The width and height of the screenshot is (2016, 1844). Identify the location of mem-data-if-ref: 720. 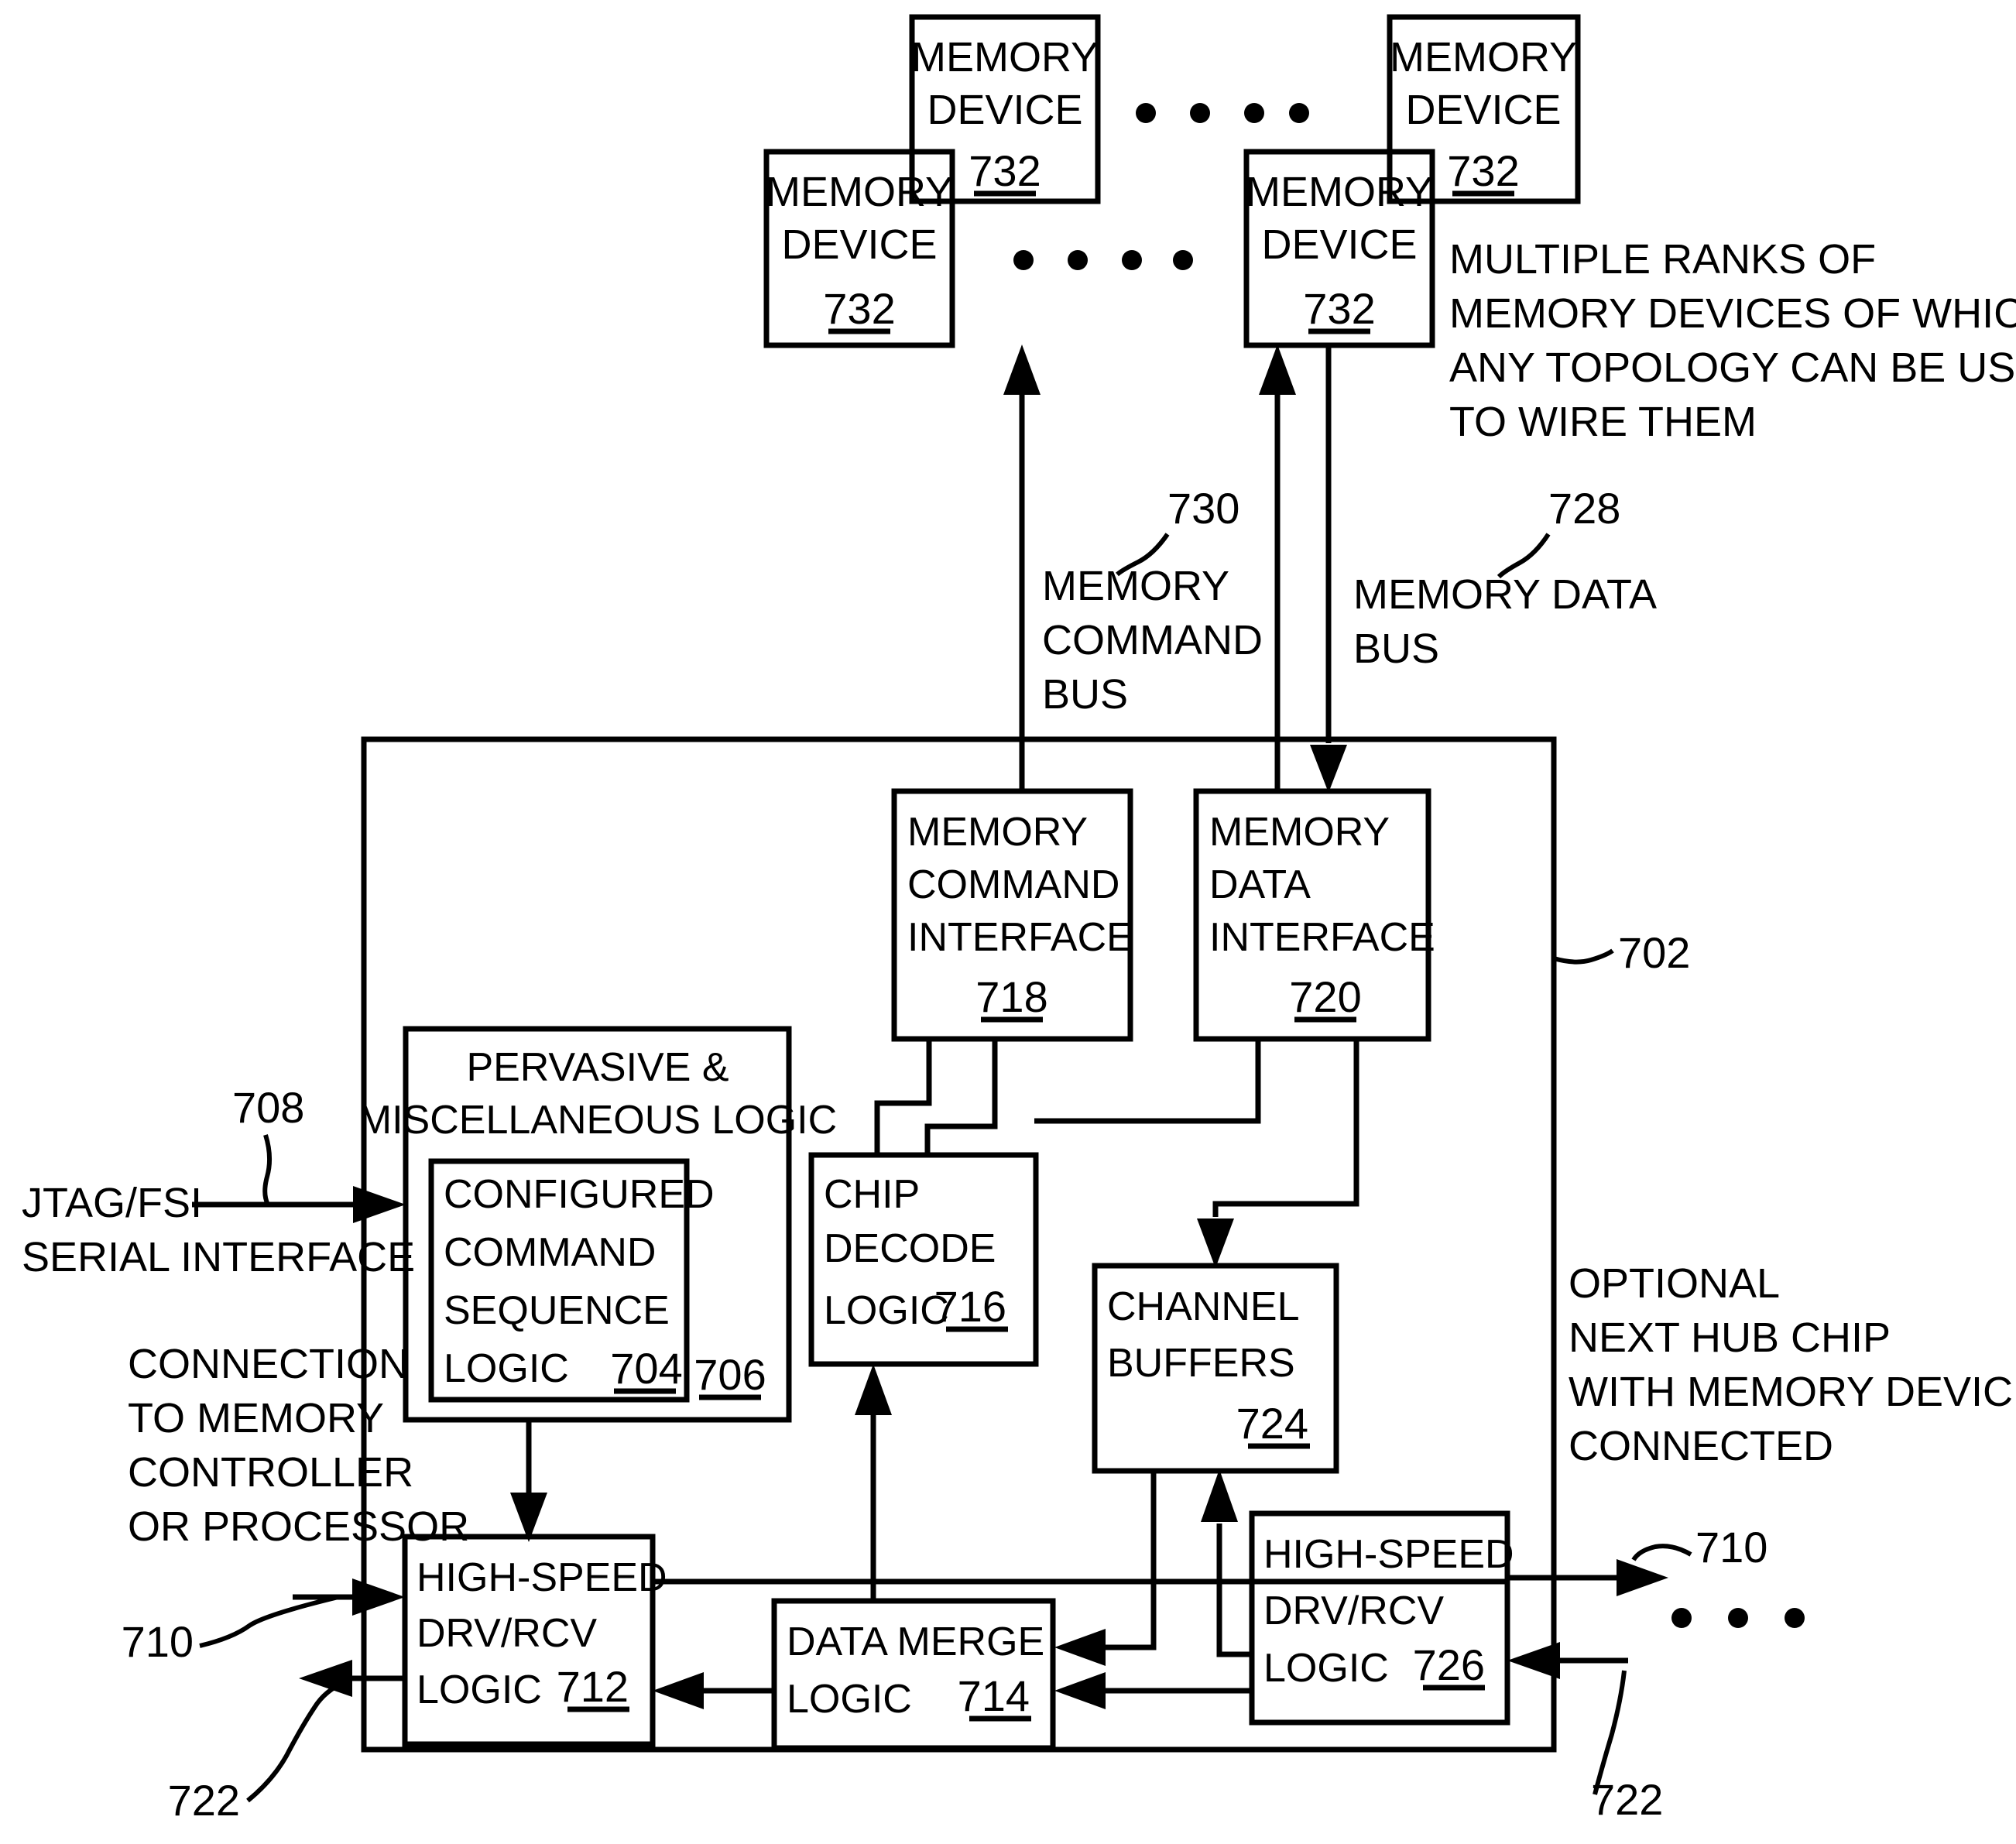
(1325, 996).